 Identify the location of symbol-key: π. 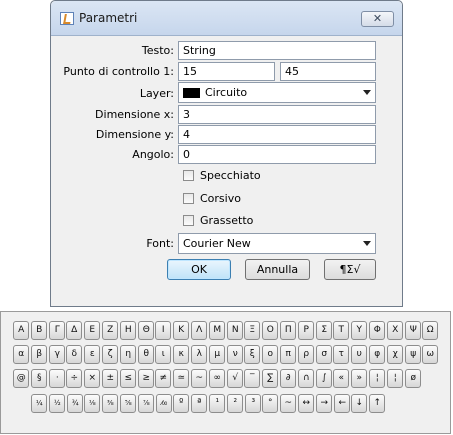
(288, 354).